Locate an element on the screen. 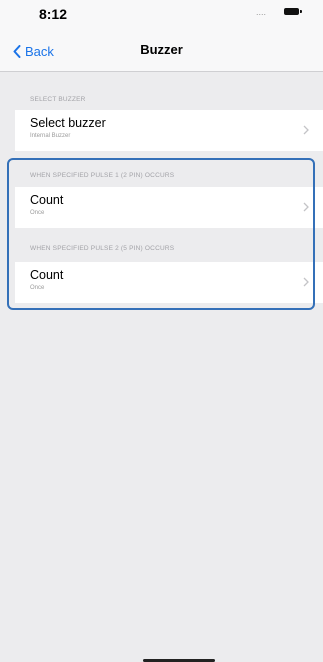 This screenshot has width=323, height=662. nav-divider is located at coordinates (161, 71).